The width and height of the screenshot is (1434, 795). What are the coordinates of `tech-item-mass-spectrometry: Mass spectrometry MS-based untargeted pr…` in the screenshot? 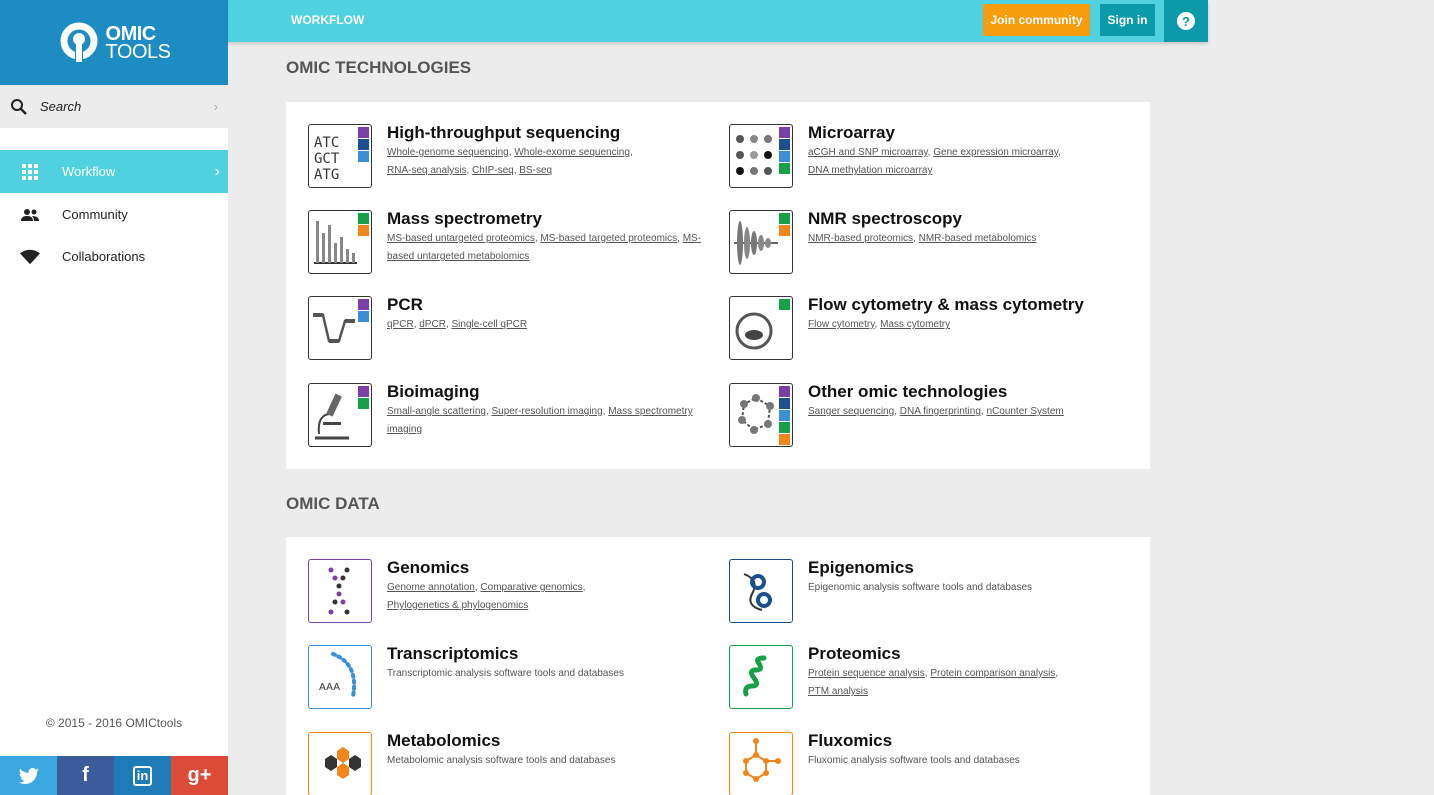 It's located at (518, 244).